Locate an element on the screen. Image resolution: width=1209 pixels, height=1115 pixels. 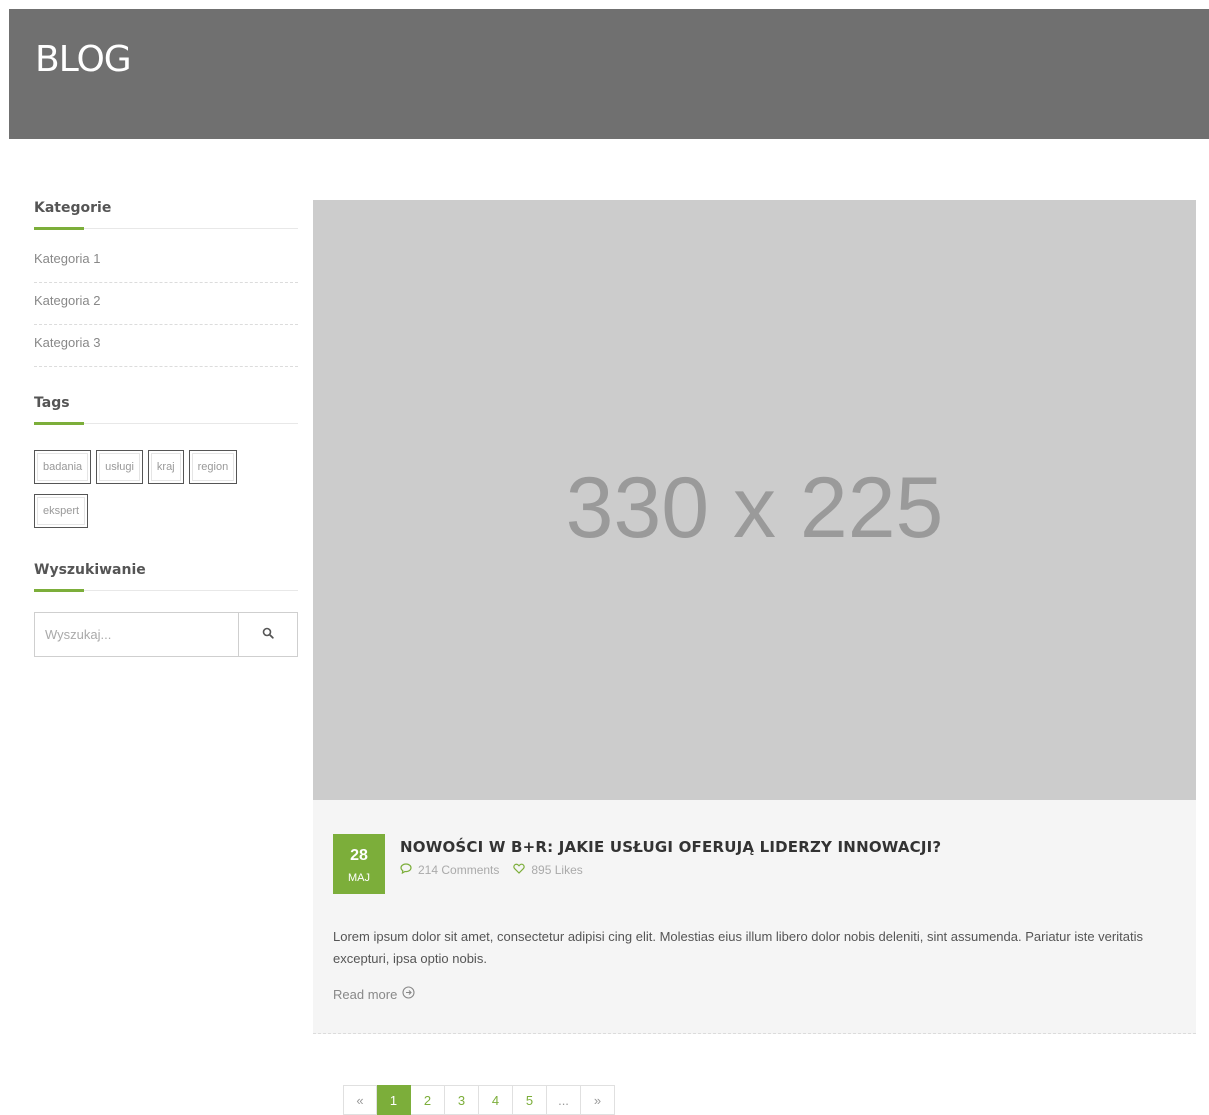
tag-uslugi: usługi is located at coordinates (119, 467).